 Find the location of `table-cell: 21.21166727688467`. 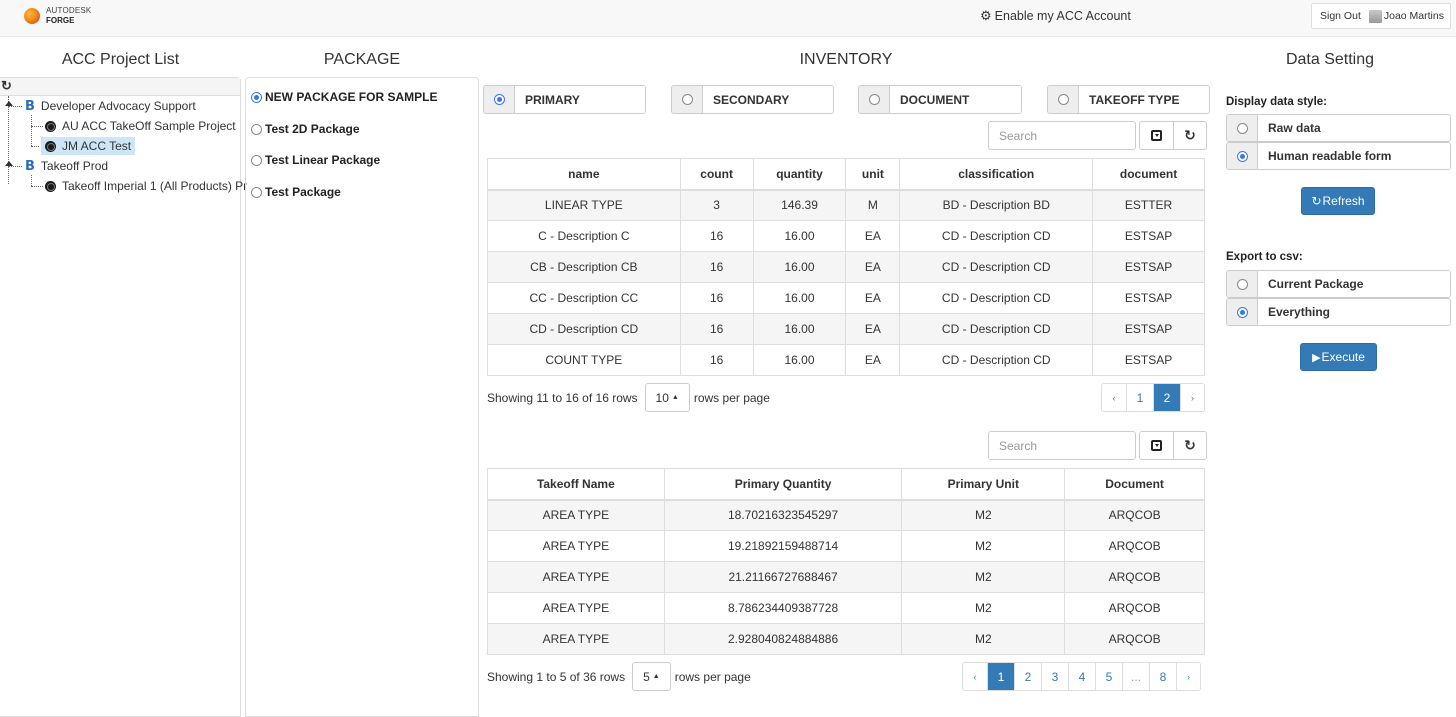

table-cell: 21.21166727688467 is located at coordinates (783, 577).